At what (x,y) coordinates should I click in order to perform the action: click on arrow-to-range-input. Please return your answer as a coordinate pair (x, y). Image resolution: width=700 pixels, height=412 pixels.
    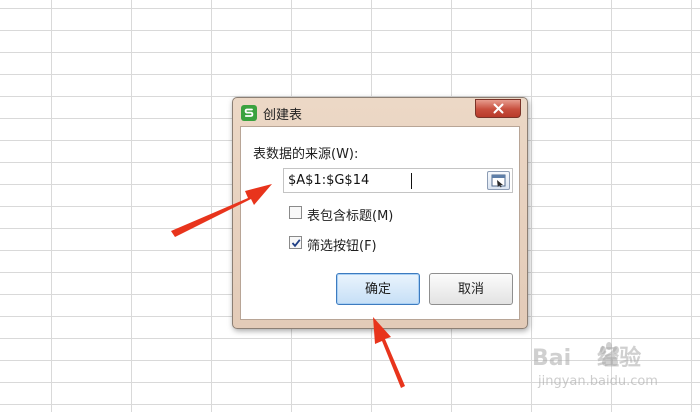
    Looking at the image, I should click on (221, 210).